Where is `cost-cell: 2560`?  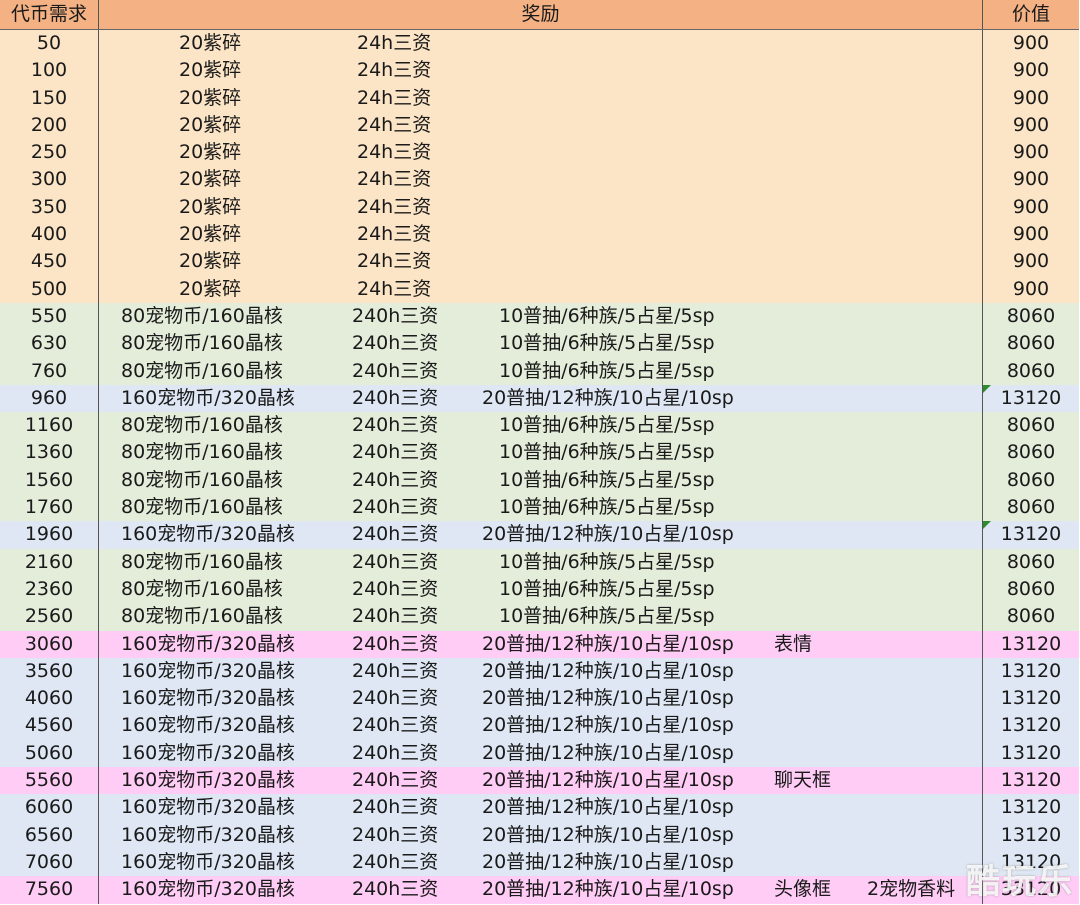
cost-cell: 2560 is located at coordinates (49, 617).